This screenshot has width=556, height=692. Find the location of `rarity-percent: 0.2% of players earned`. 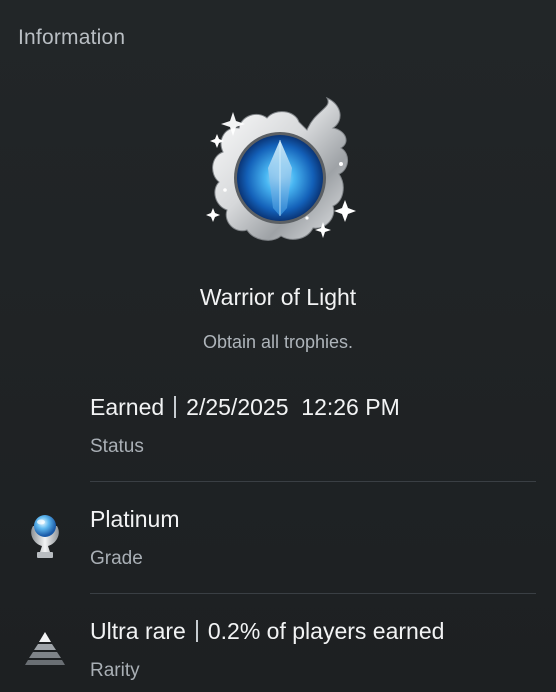

rarity-percent: 0.2% of players earned is located at coordinates (326, 631).